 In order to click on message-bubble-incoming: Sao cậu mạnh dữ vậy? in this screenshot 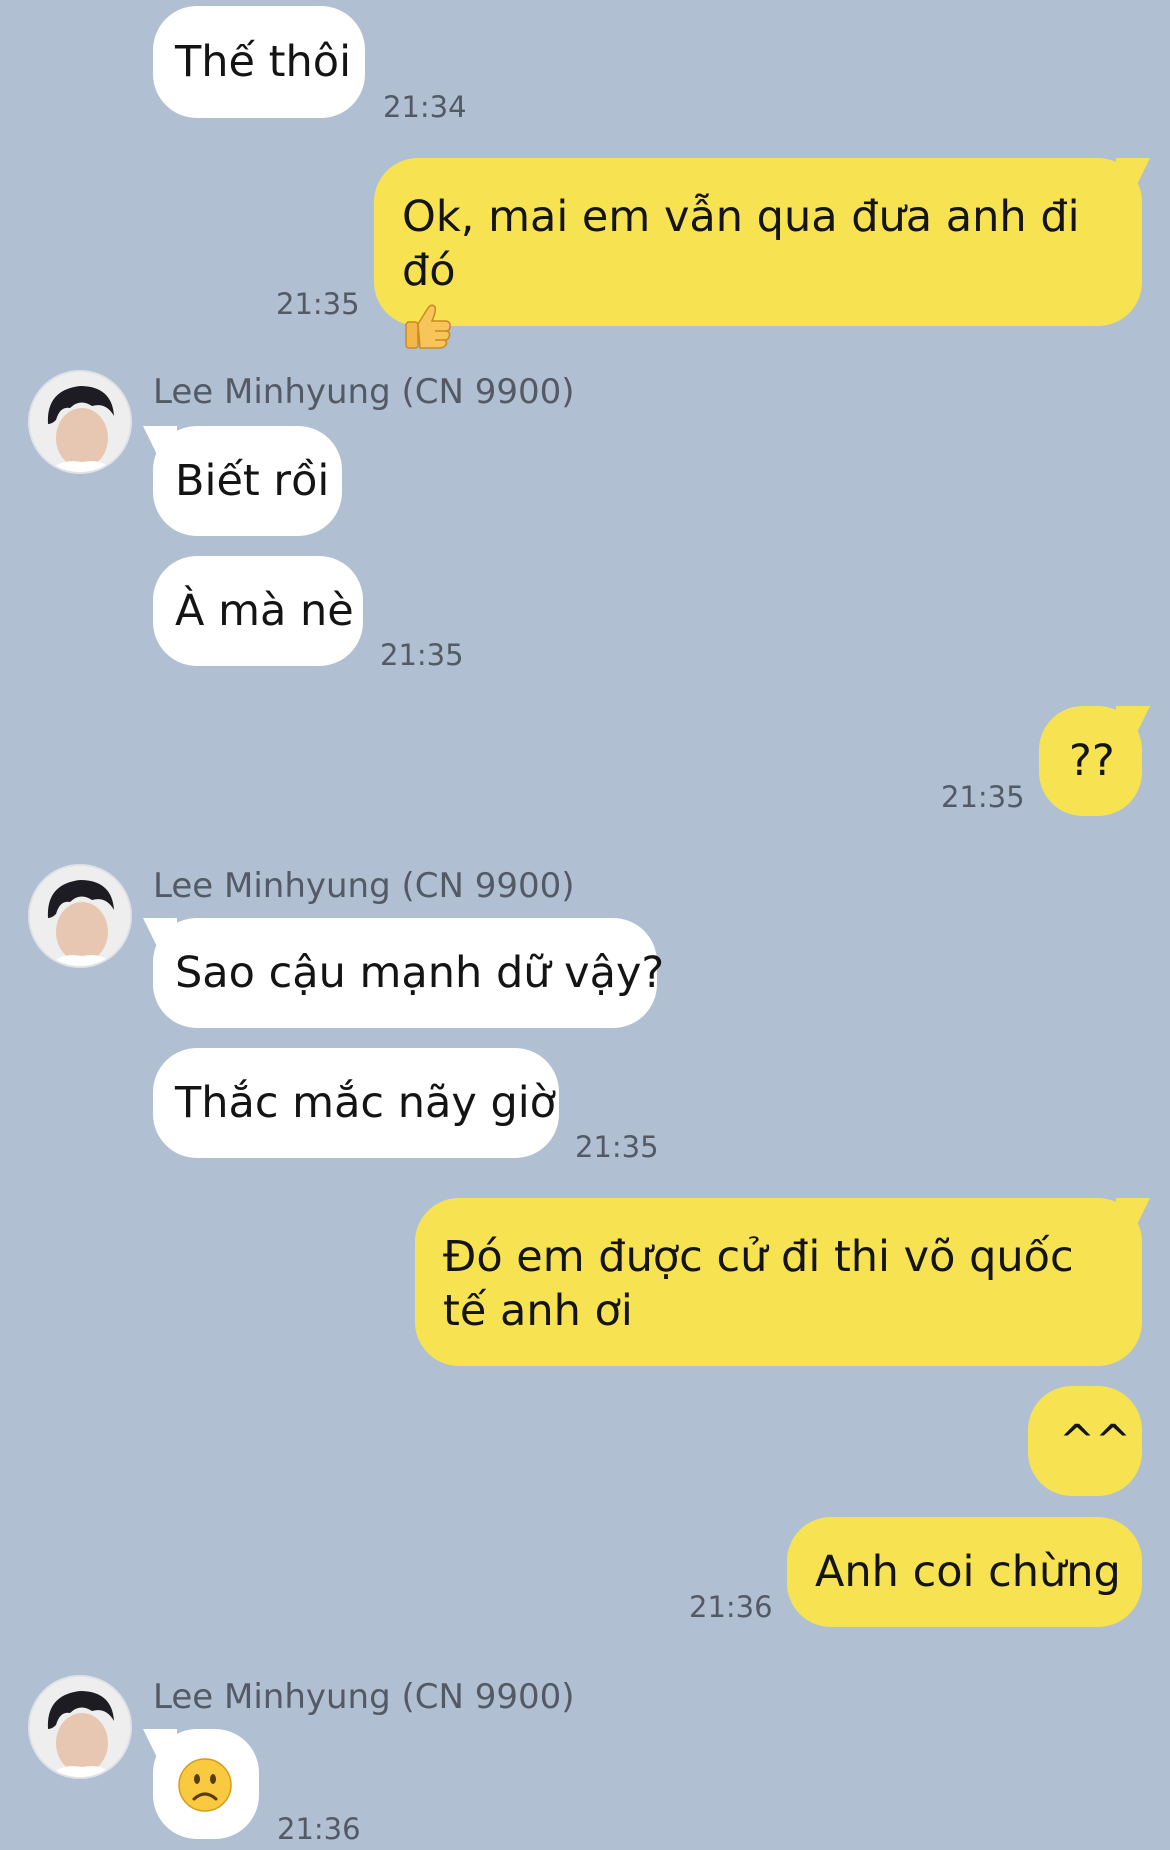, I will do `click(408, 973)`.